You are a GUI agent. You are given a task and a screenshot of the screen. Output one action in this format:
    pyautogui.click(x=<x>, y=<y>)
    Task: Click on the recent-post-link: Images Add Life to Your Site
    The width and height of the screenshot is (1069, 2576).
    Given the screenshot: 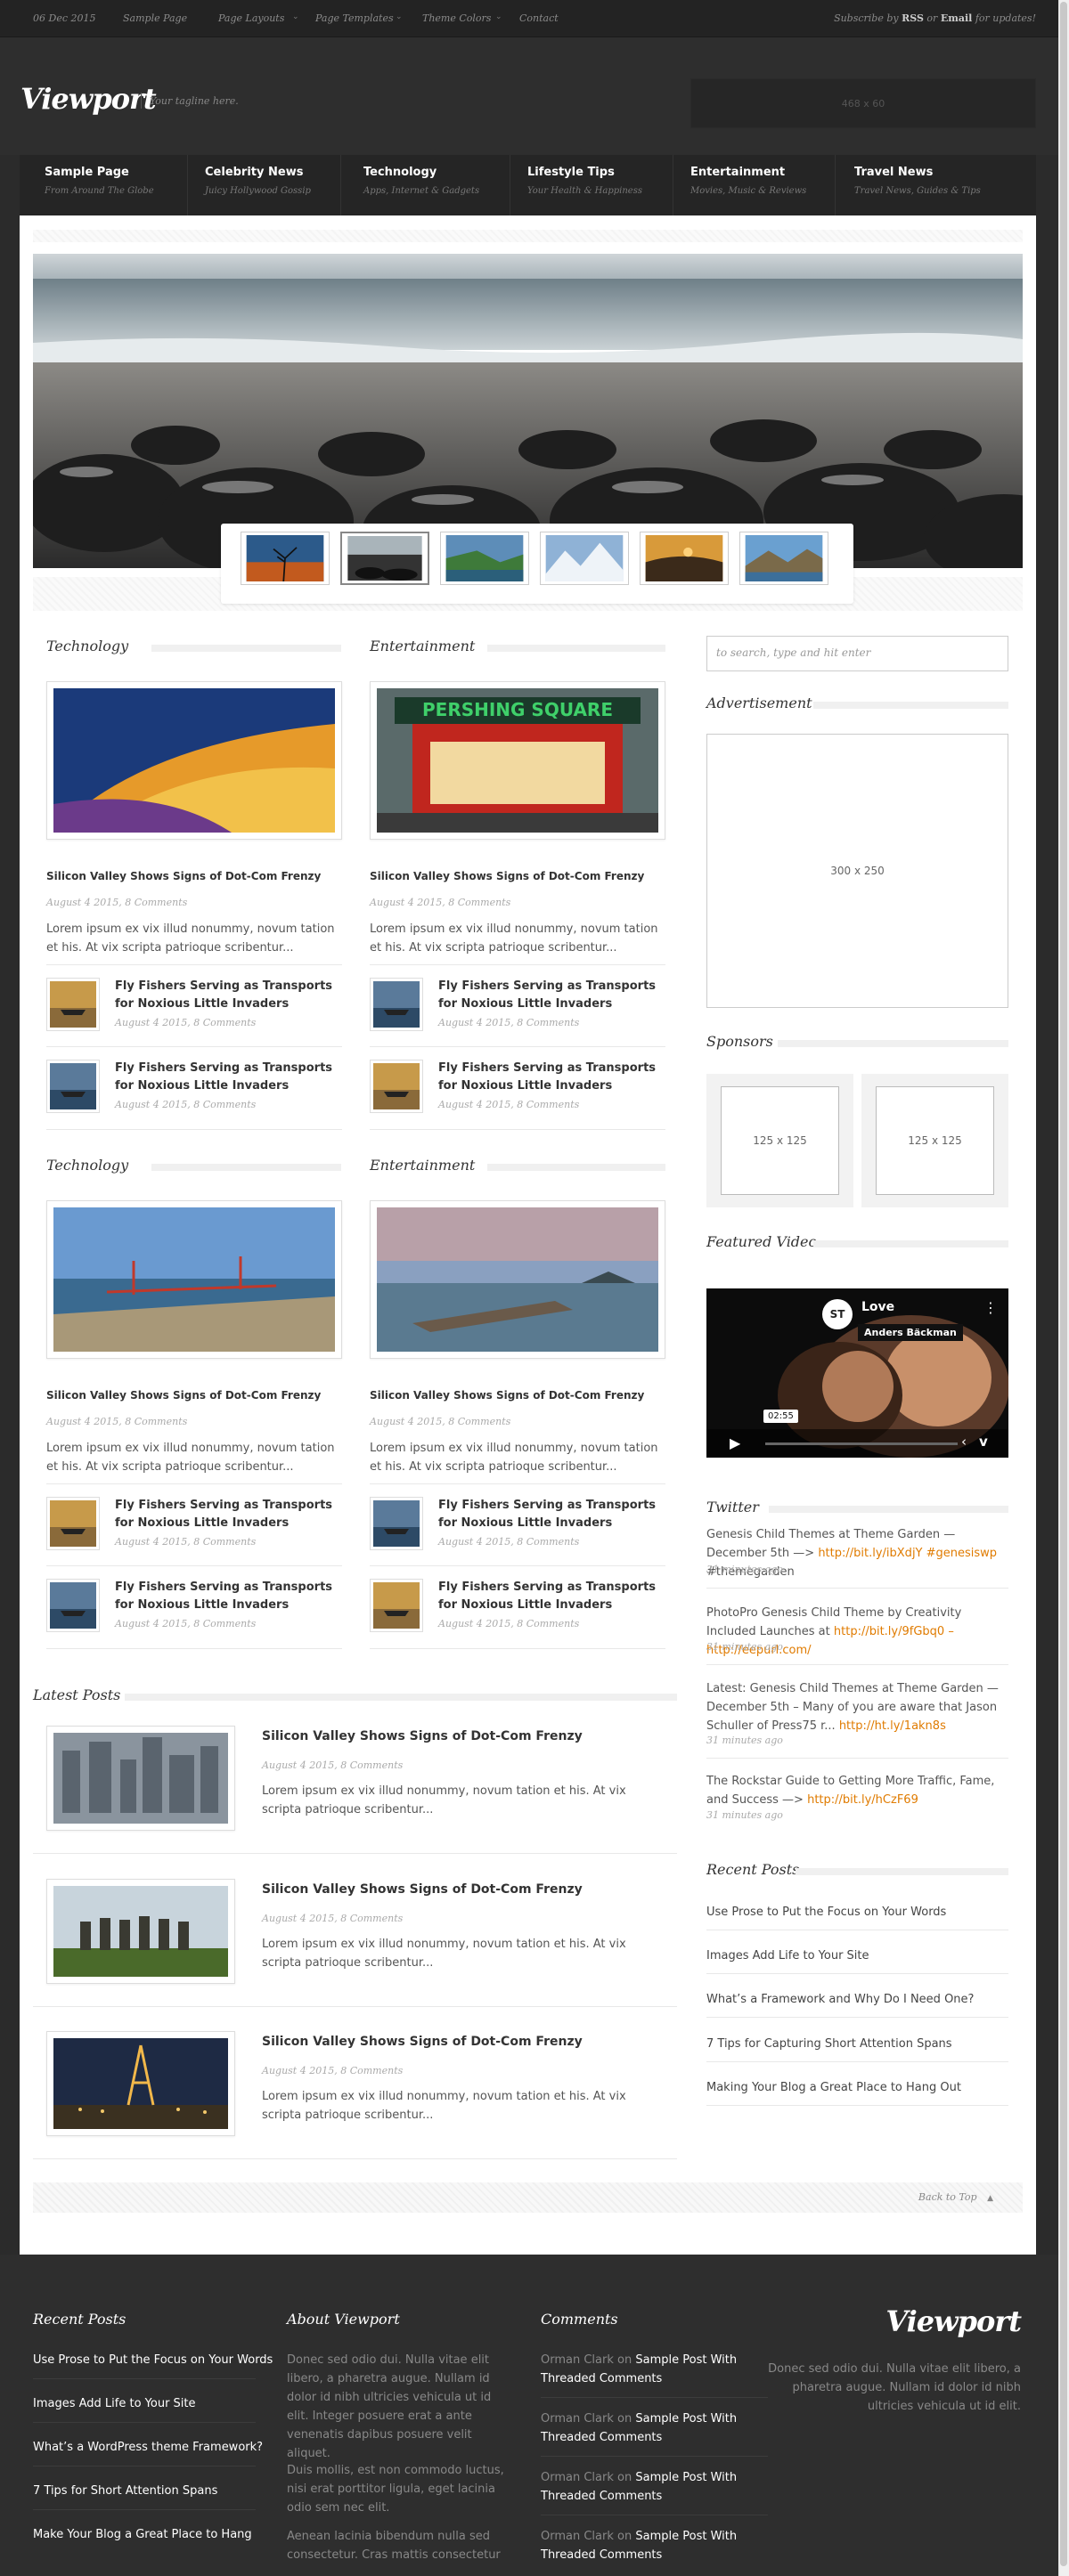 What is the action you would take?
    pyautogui.click(x=787, y=1955)
    